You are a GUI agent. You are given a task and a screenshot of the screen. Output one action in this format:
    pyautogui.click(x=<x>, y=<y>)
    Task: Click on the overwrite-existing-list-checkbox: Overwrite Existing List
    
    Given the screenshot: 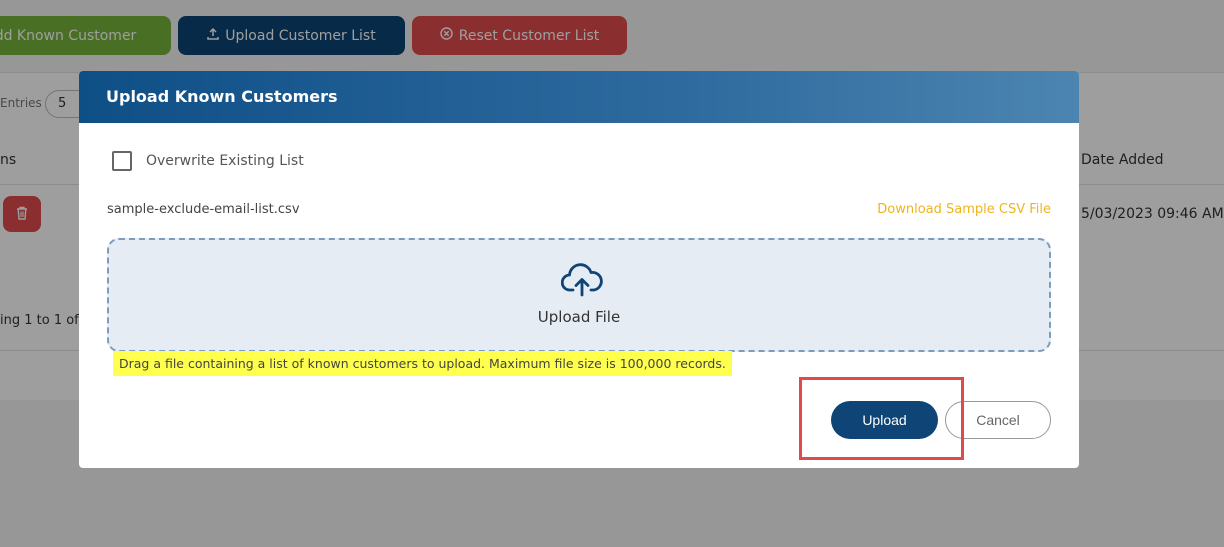 What is the action you would take?
    pyautogui.click(x=208, y=161)
    